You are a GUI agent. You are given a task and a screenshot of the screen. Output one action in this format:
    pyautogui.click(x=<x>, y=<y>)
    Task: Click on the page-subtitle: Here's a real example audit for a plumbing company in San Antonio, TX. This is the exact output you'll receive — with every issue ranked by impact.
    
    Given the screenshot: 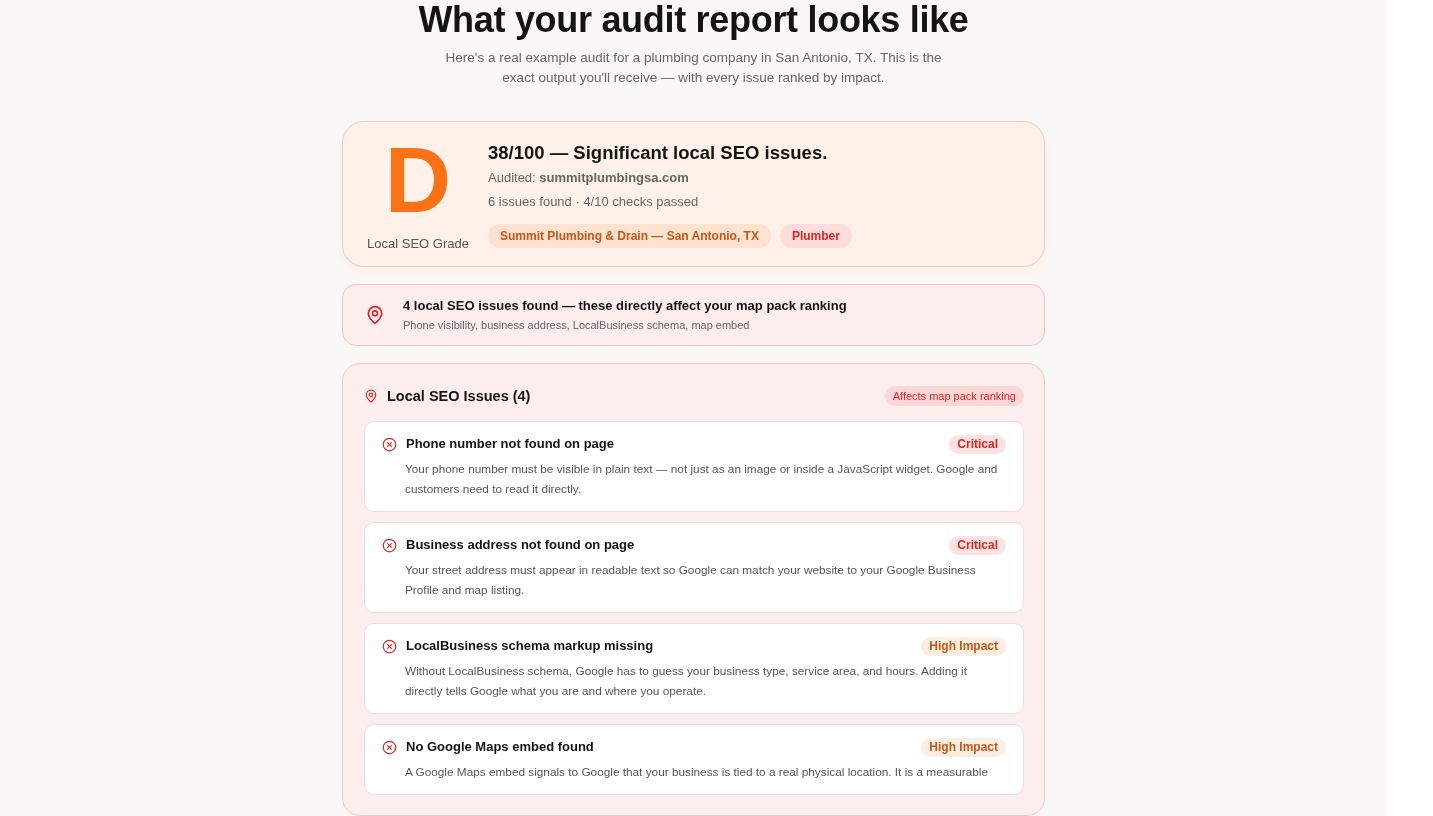 What is the action you would take?
    pyautogui.click(x=693, y=68)
    